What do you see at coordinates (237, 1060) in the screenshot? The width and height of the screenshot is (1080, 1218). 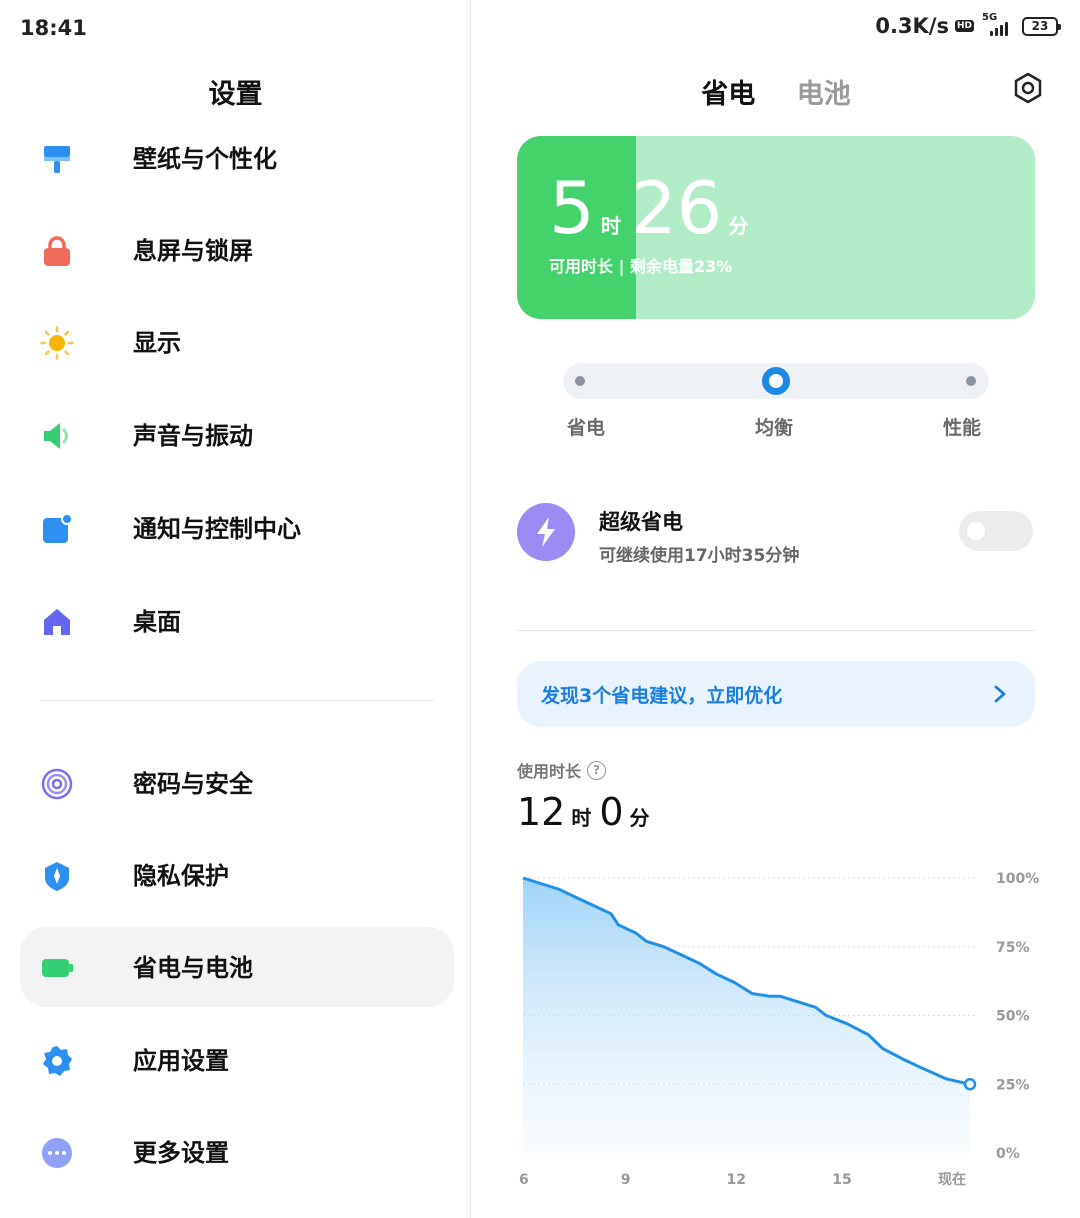 I see `menu-item-apps: 应用设置` at bounding box center [237, 1060].